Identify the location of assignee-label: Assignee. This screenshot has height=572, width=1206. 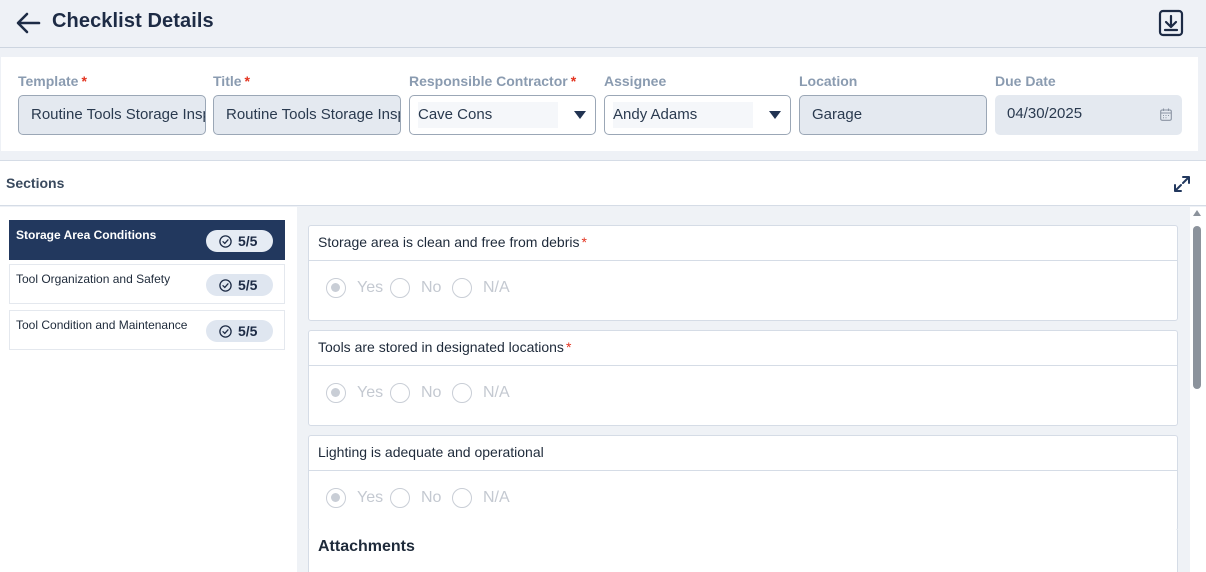
(635, 81).